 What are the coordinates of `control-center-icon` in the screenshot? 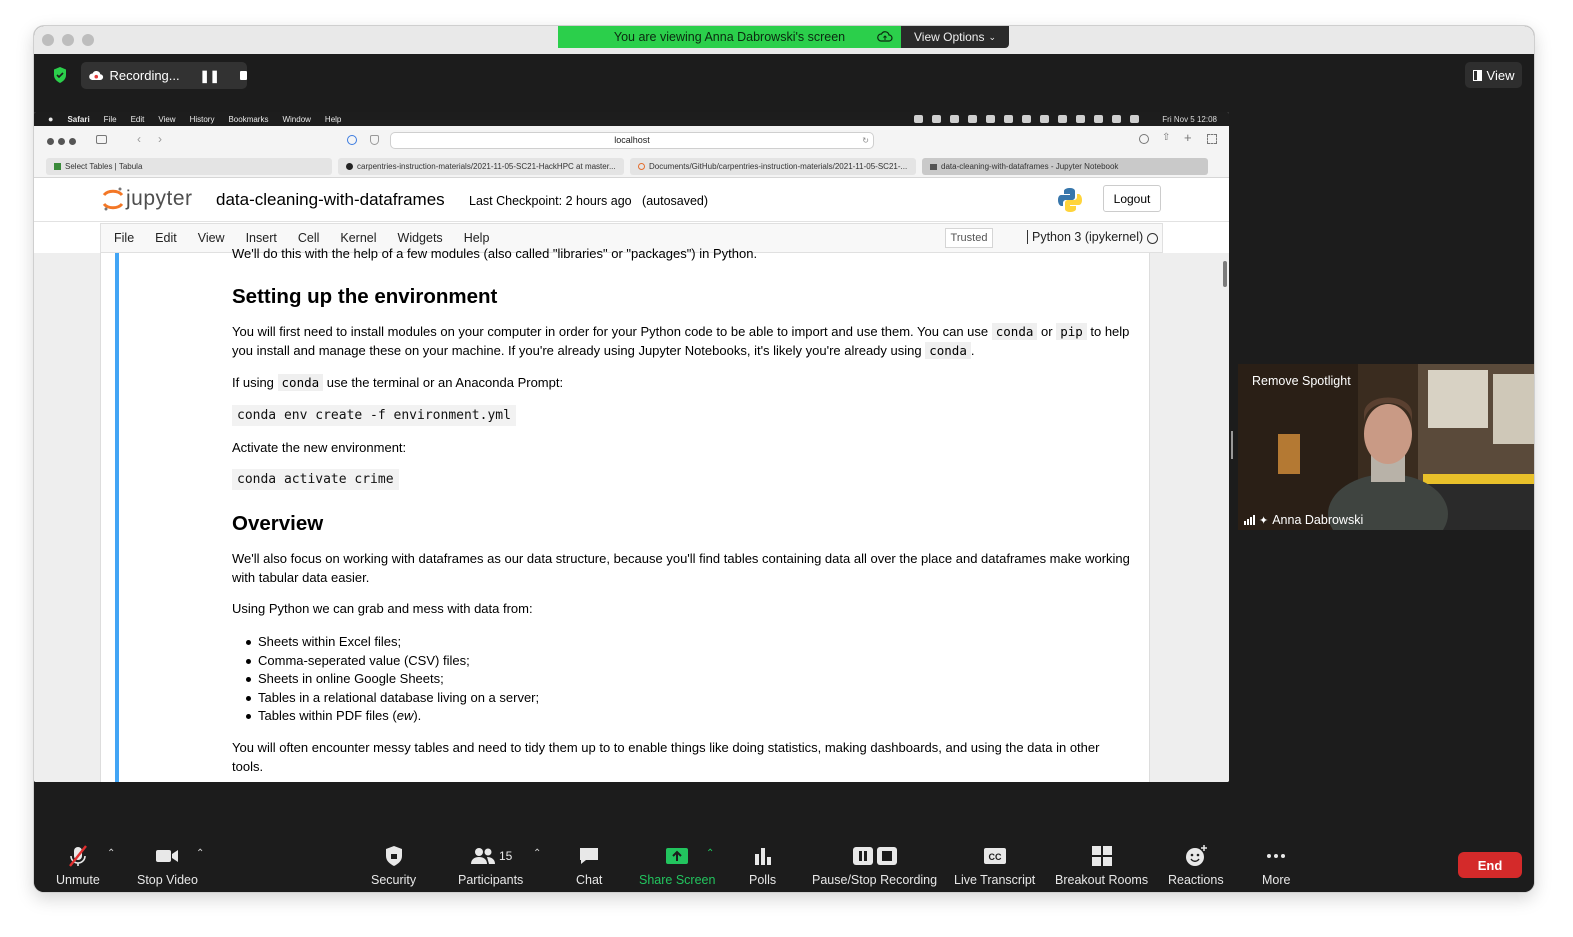 It's located at (1135, 119).